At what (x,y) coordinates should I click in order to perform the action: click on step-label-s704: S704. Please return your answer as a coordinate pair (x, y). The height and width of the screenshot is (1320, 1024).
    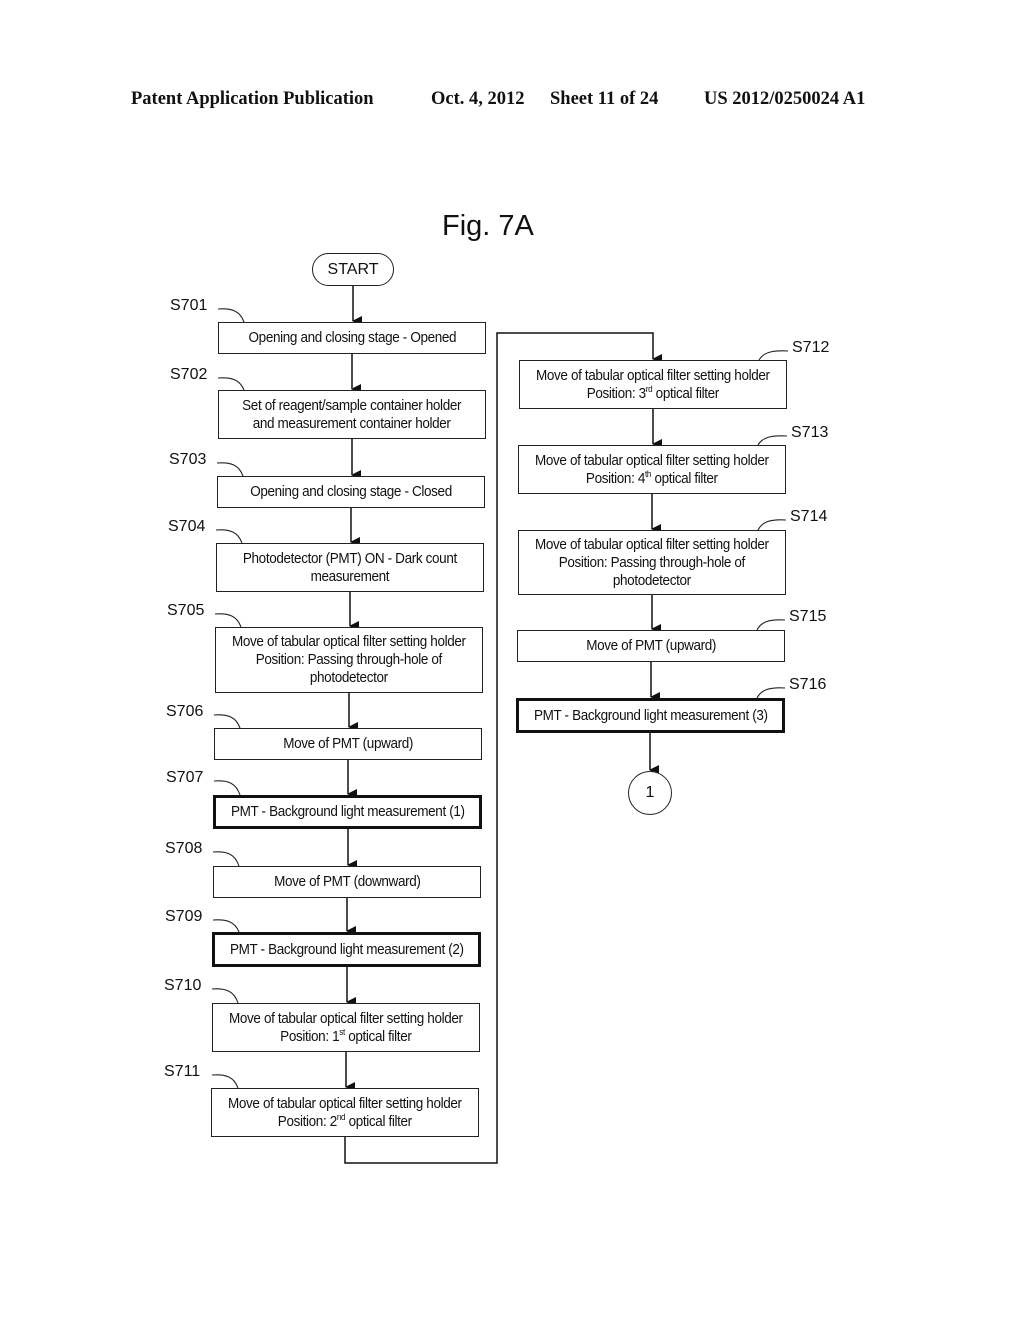
    Looking at the image, I should click on (187, 526).